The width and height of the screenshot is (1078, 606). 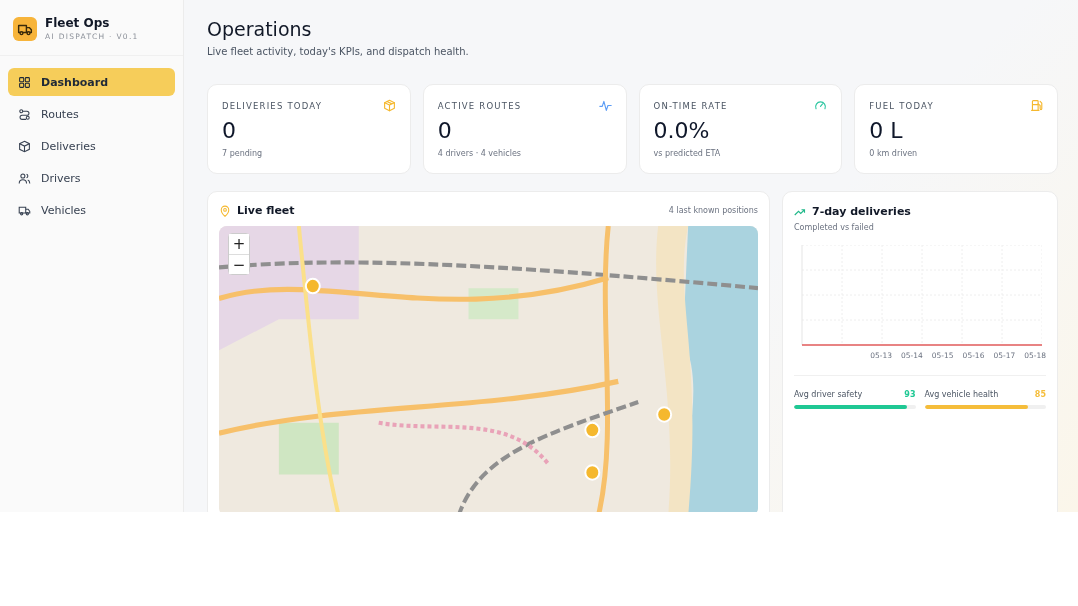 What do you see at coordinates (91, 178) in the screenshot?
I see `nav-item: Drivers` at bounding box center [91, 178].